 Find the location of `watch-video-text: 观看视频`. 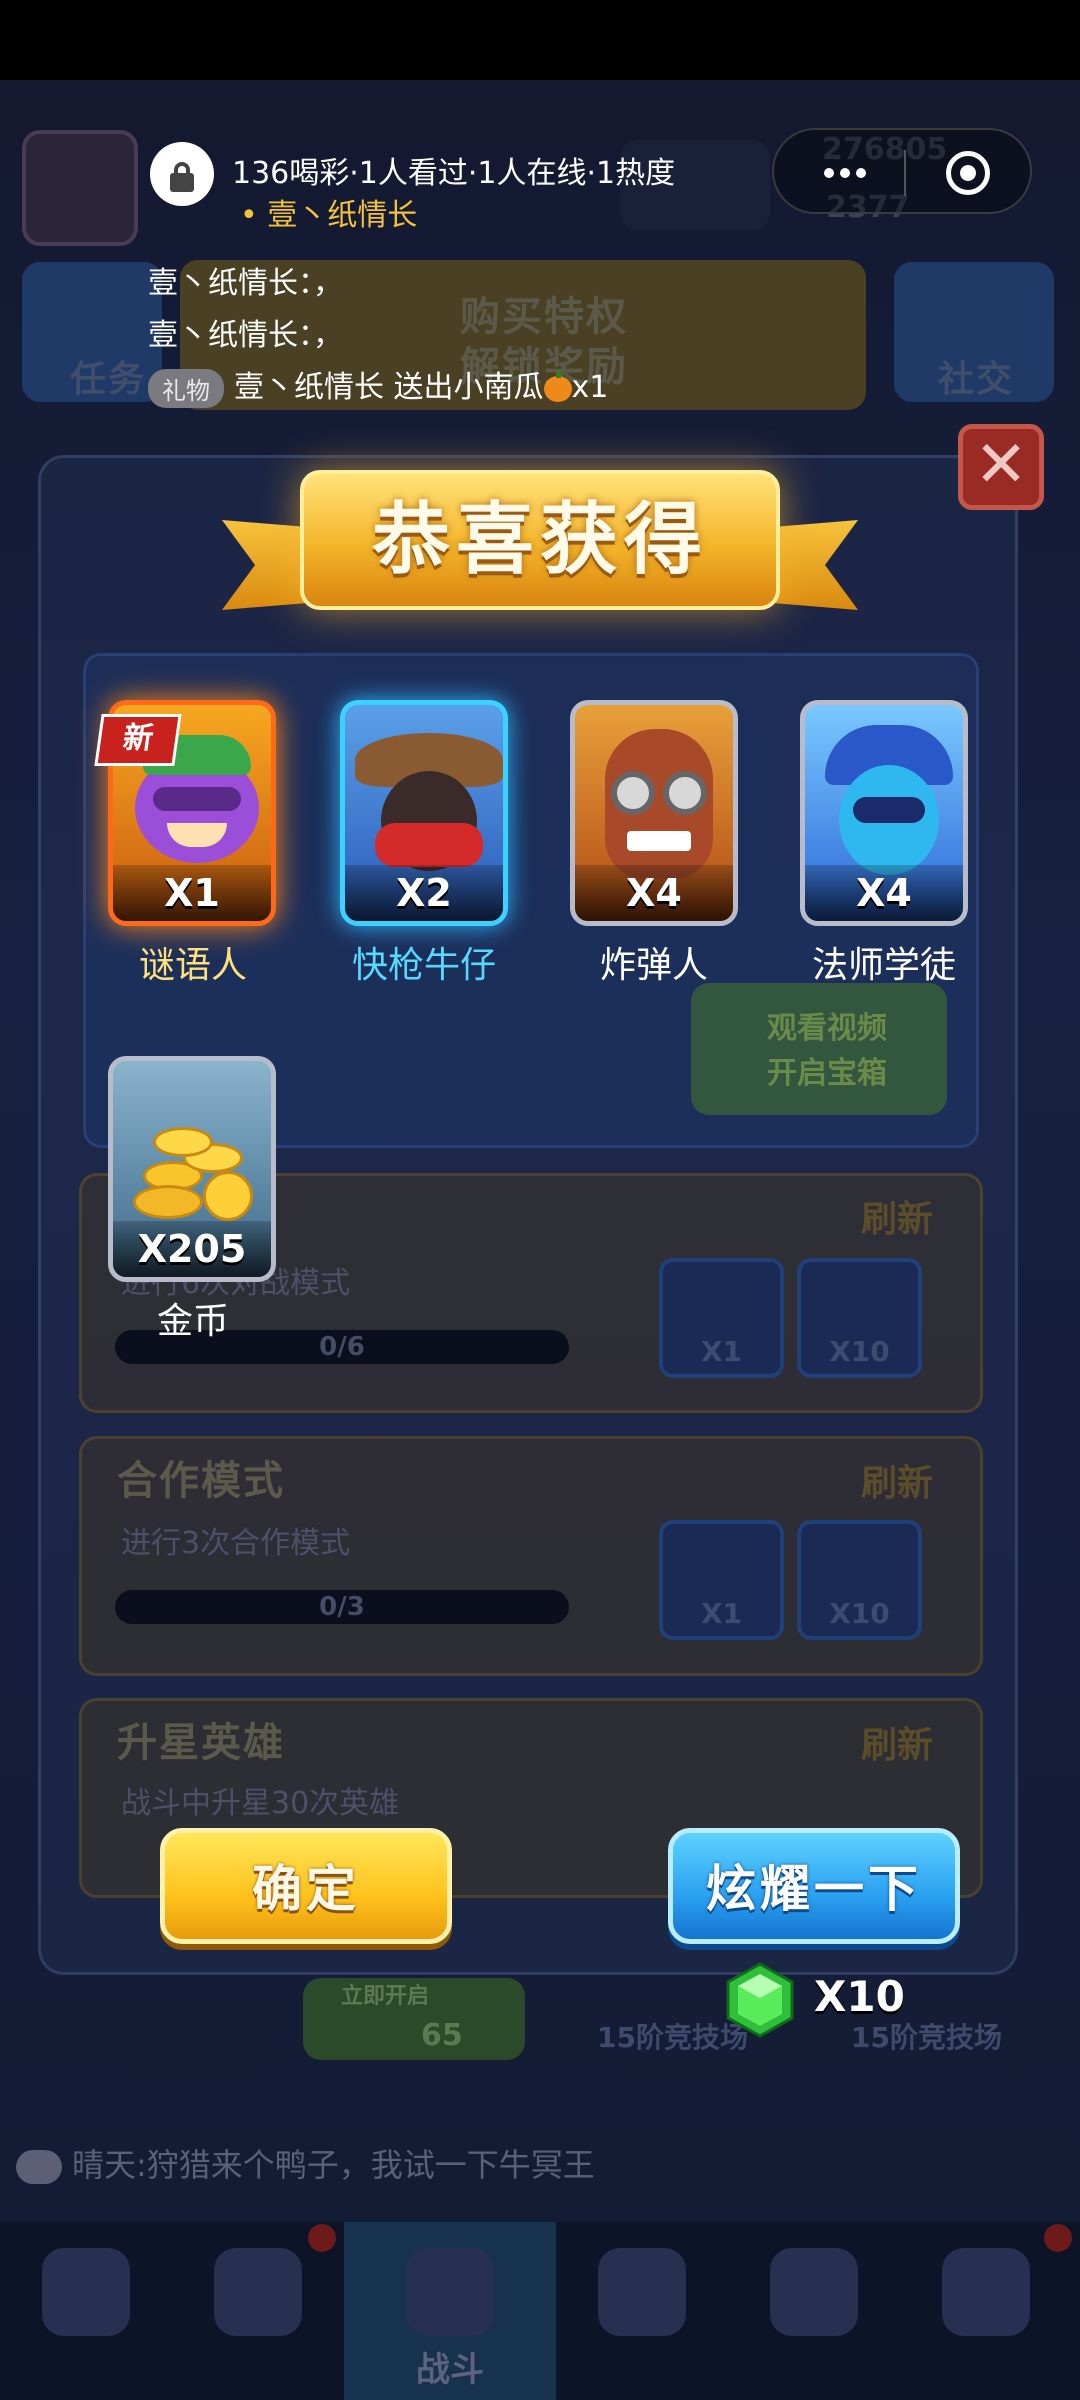

watch-video-text: 观看视频 is located at coordinates (827, 1028).